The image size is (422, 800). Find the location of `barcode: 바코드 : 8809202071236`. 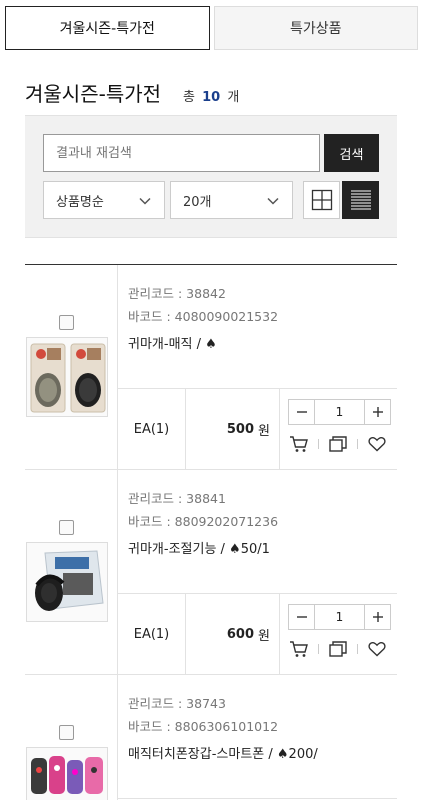

barcode: 바코드 : 8809202071236 is located at coordinates (203, 521).